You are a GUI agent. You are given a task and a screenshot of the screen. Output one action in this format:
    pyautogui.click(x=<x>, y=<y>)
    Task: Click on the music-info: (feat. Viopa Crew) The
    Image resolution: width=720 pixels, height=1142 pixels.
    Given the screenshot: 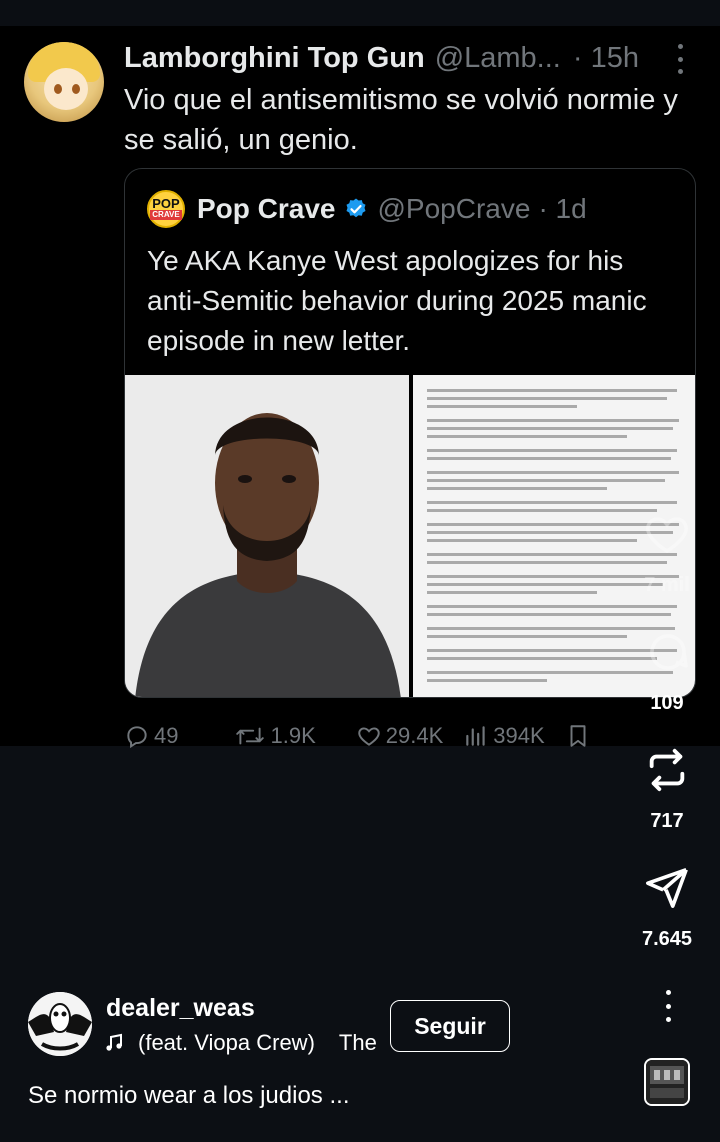 What is the action you would take?
    pyautogui.click(x=240, y=1043)
    